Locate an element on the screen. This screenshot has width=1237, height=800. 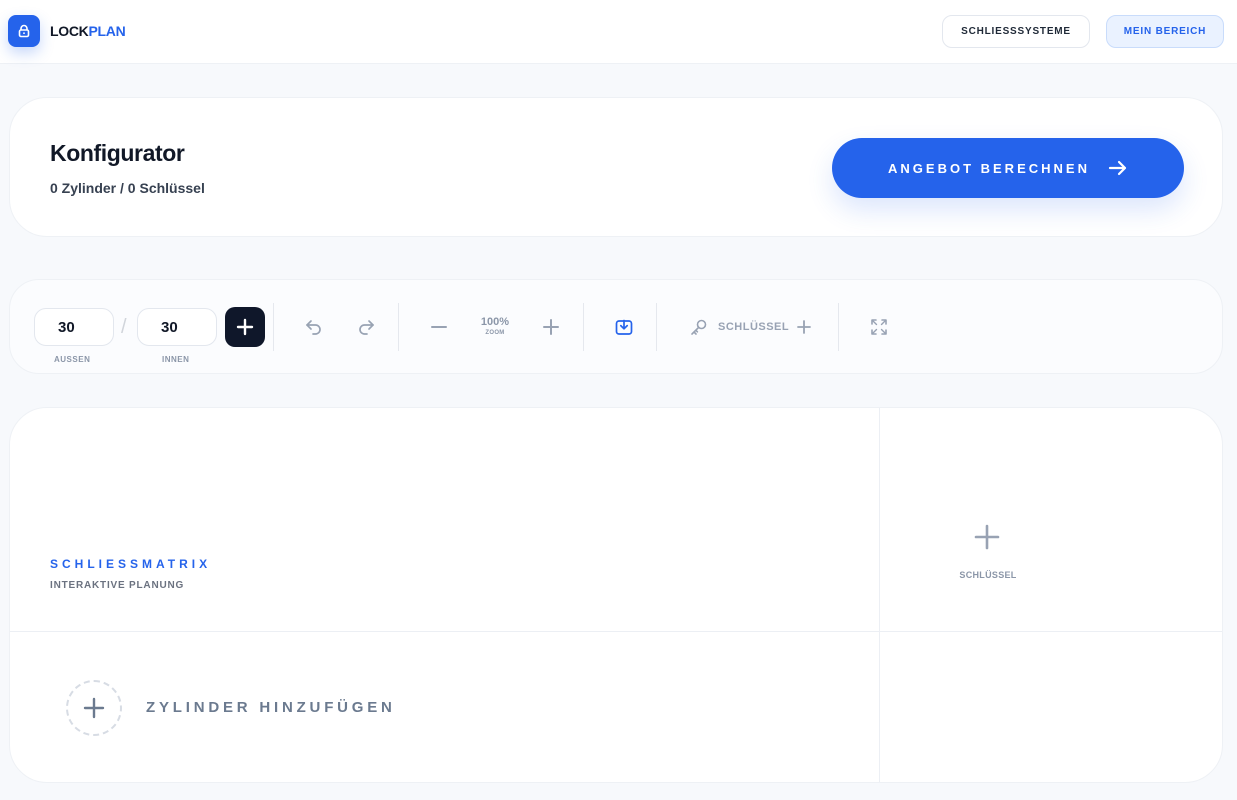
logo-badge is located at coordinates (24, 31).